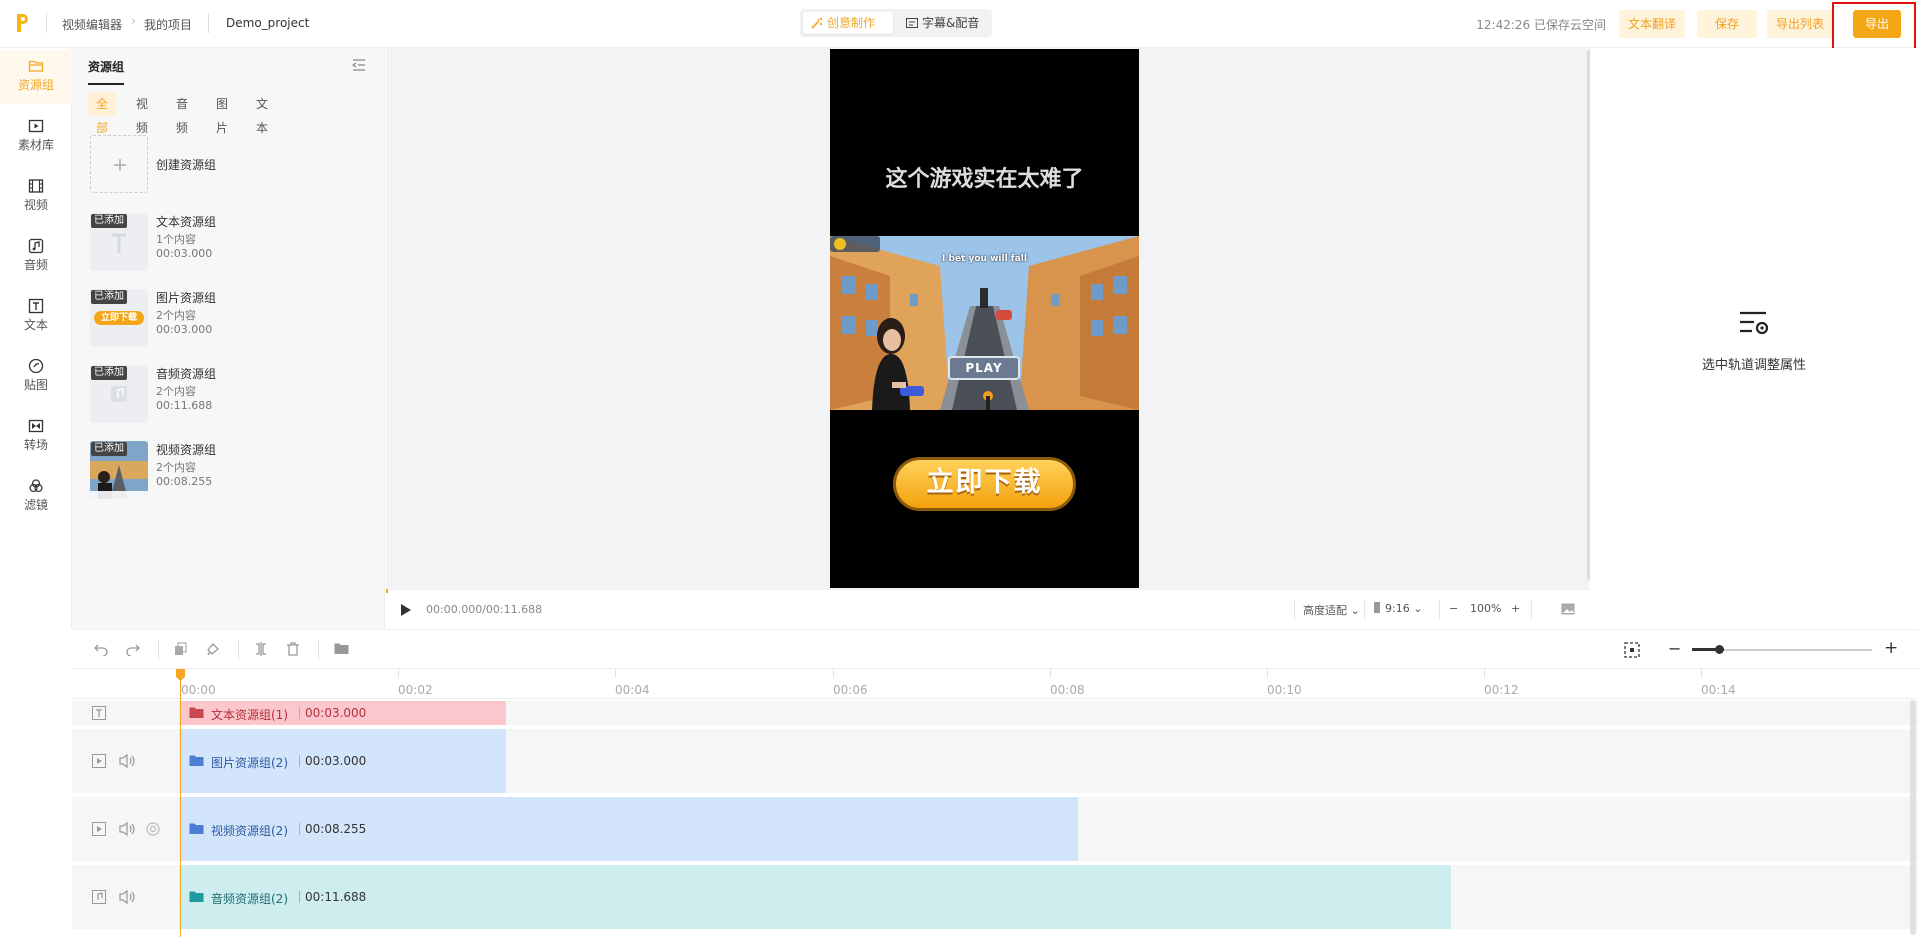 Image resolution: width=1918 pixels, height=937 pixels. Describe the element at coordinates (36, 317) in the screenshot. I see `rail-item-text: 文本` at that location.